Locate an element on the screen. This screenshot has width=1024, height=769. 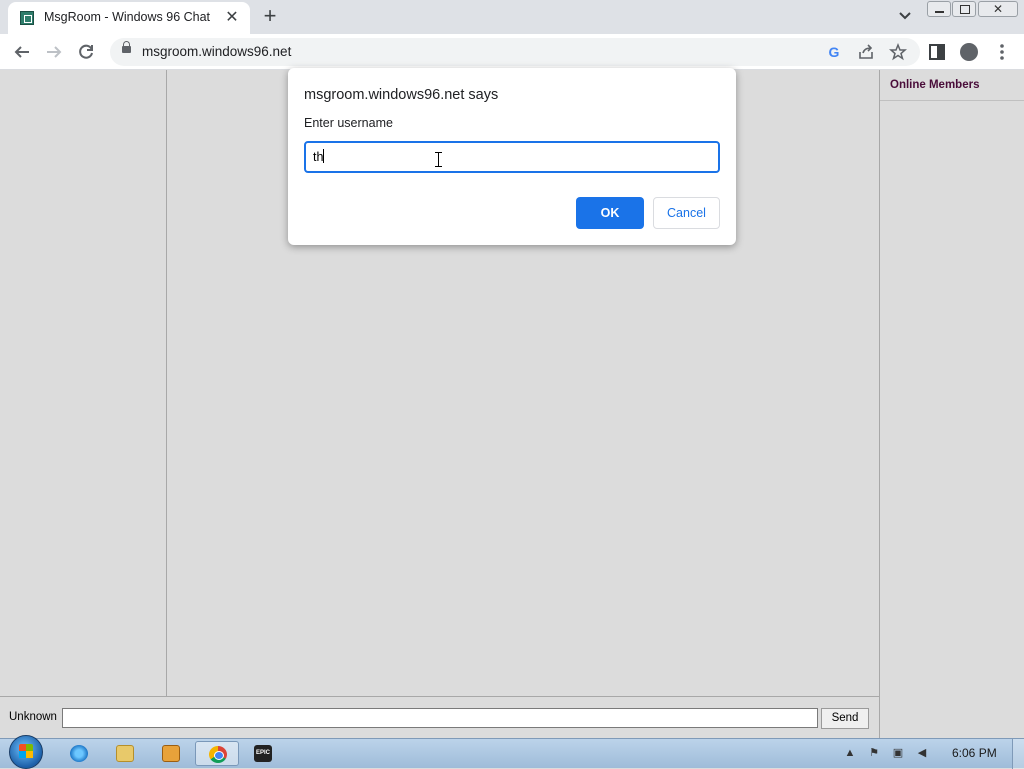
google-lens-icon: G is located at coordinates (834, 52).